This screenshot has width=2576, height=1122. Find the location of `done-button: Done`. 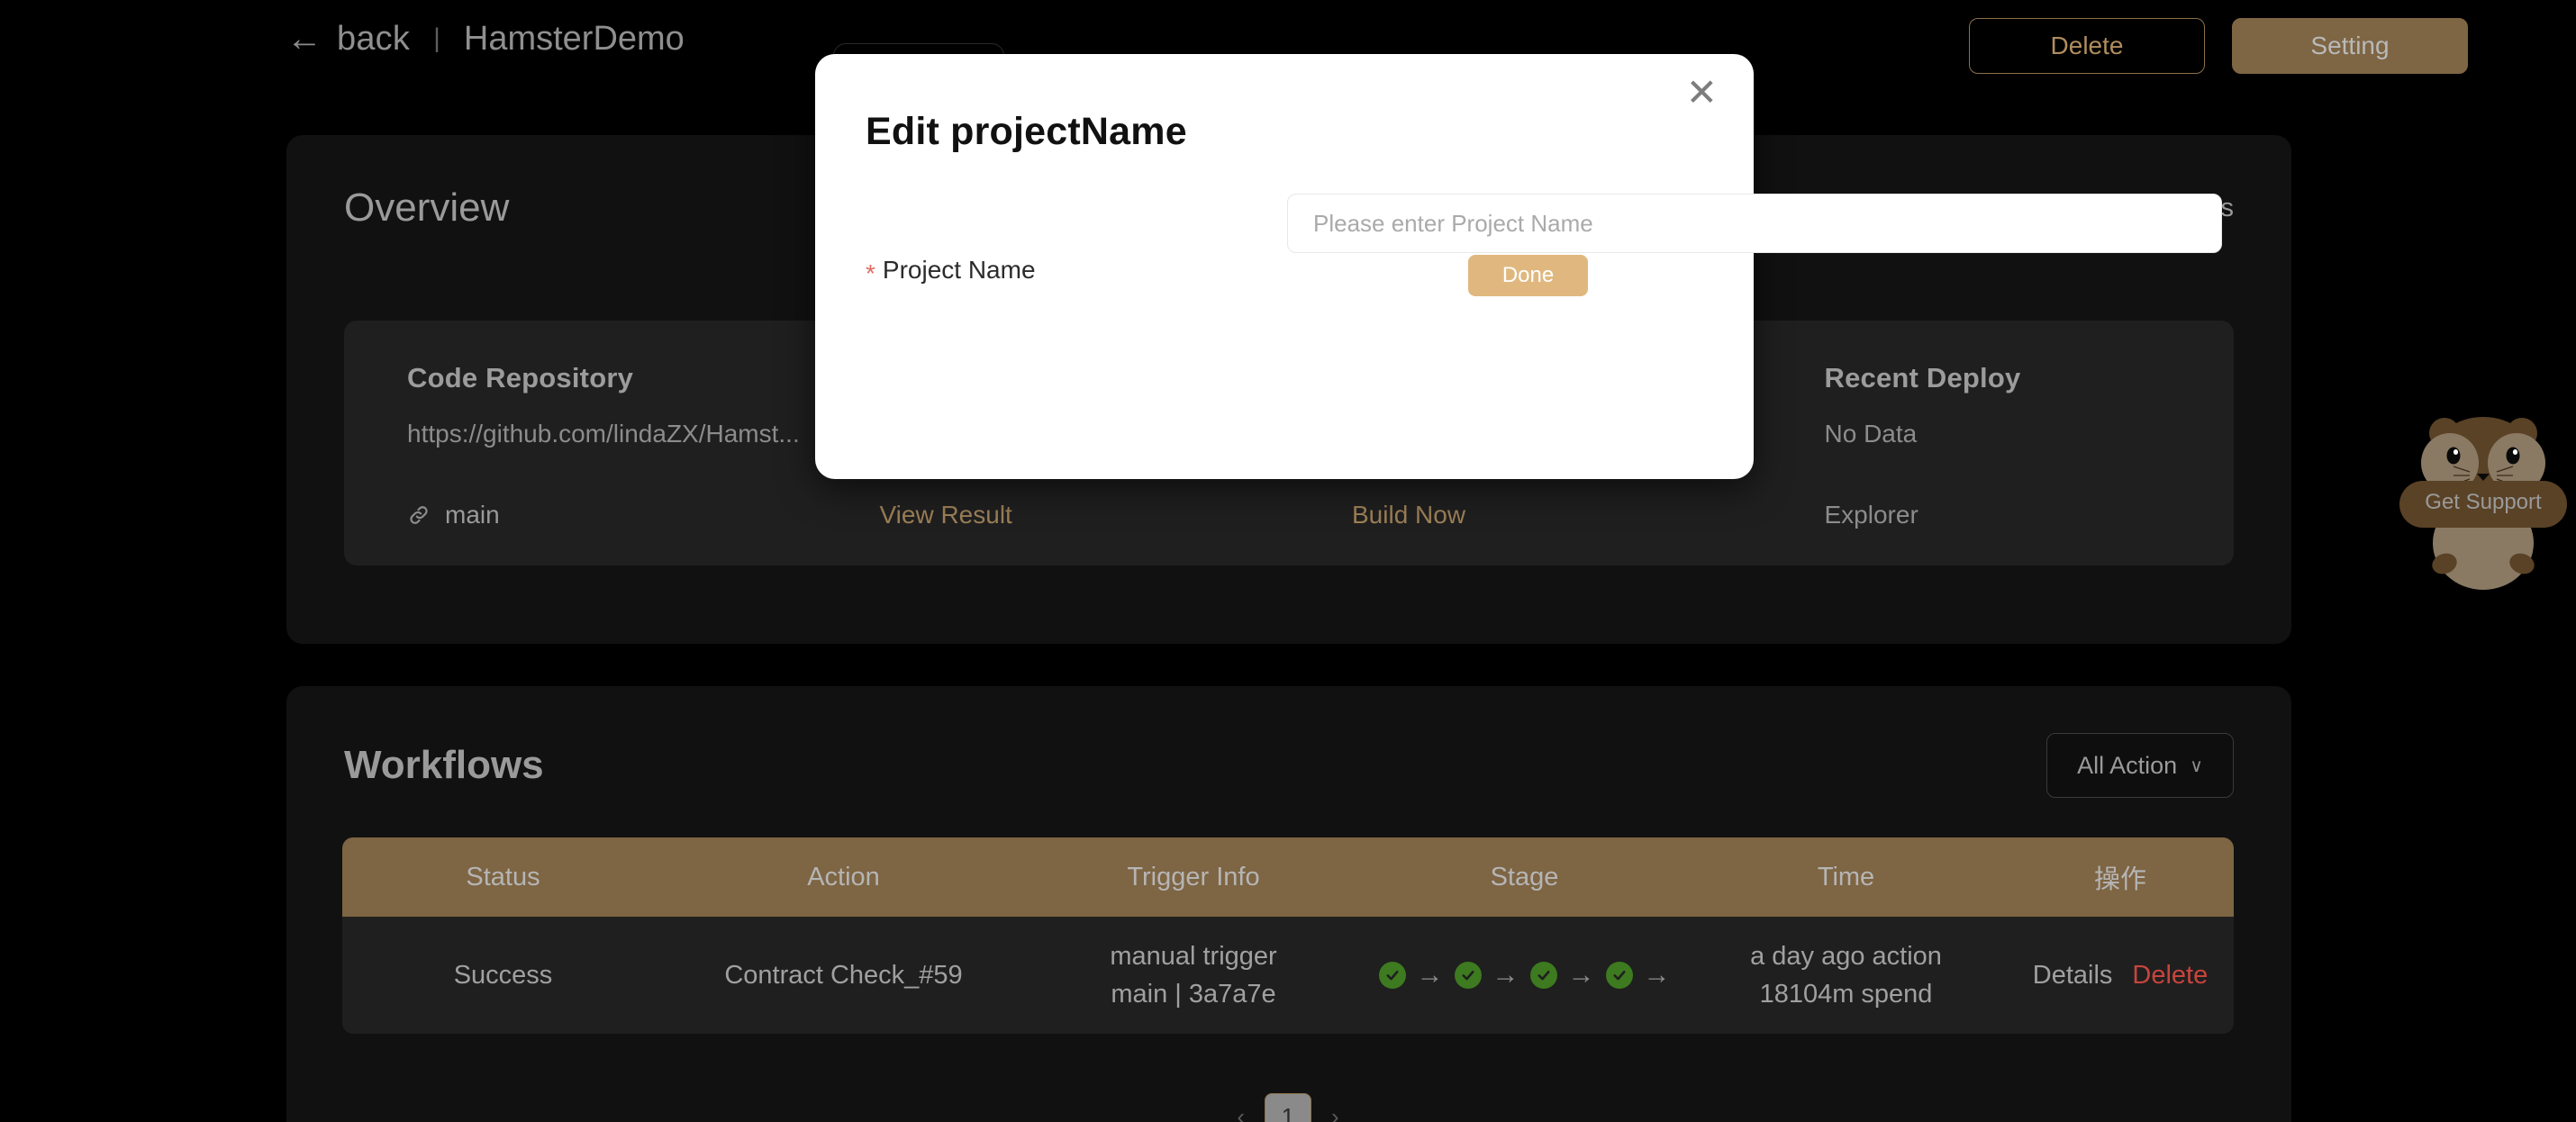

done-button: Done is located at coordinates (1528, 276).